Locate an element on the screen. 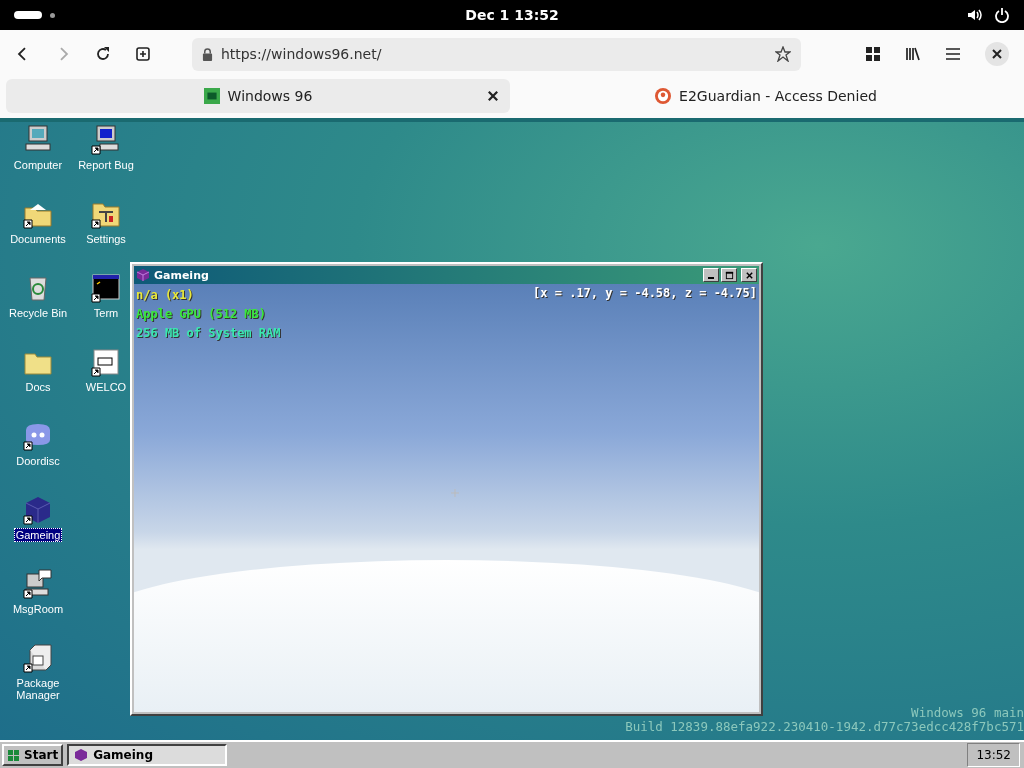  lock-icon is located at coordinates (207, 54).